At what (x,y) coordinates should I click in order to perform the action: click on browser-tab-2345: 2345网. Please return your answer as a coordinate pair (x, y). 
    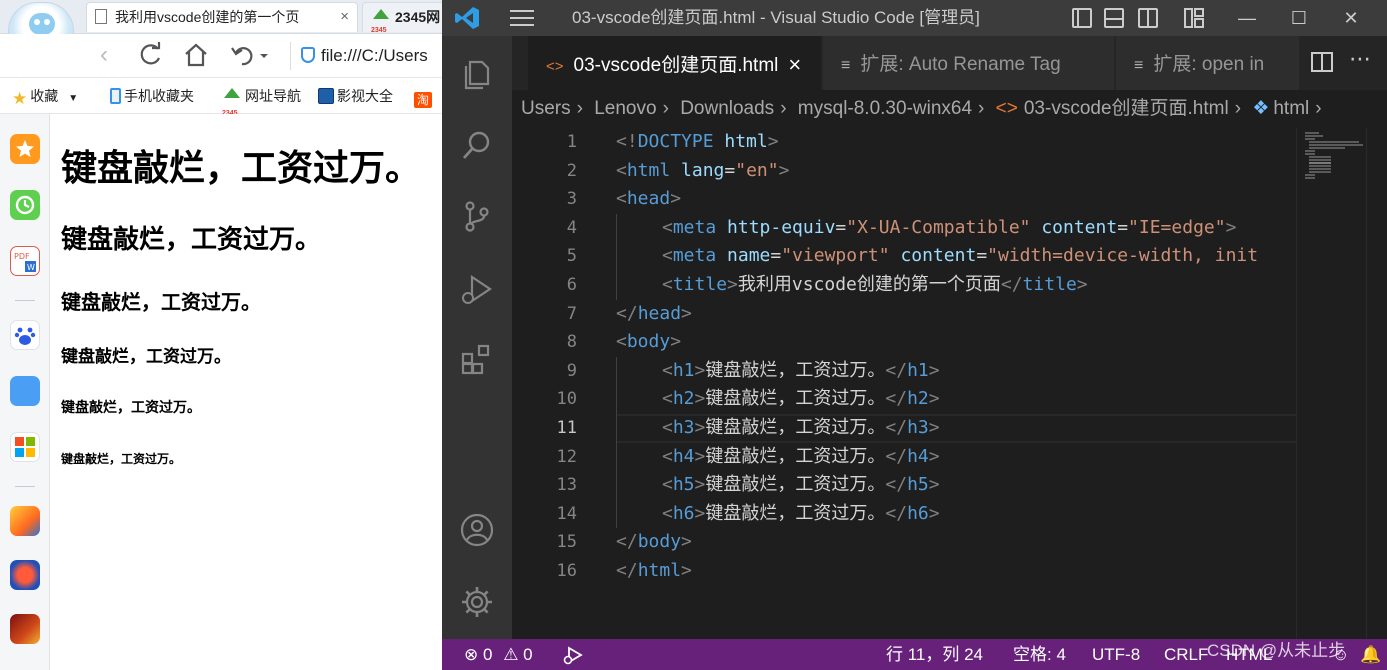
    Looking at the image, I should click on (402, 17).